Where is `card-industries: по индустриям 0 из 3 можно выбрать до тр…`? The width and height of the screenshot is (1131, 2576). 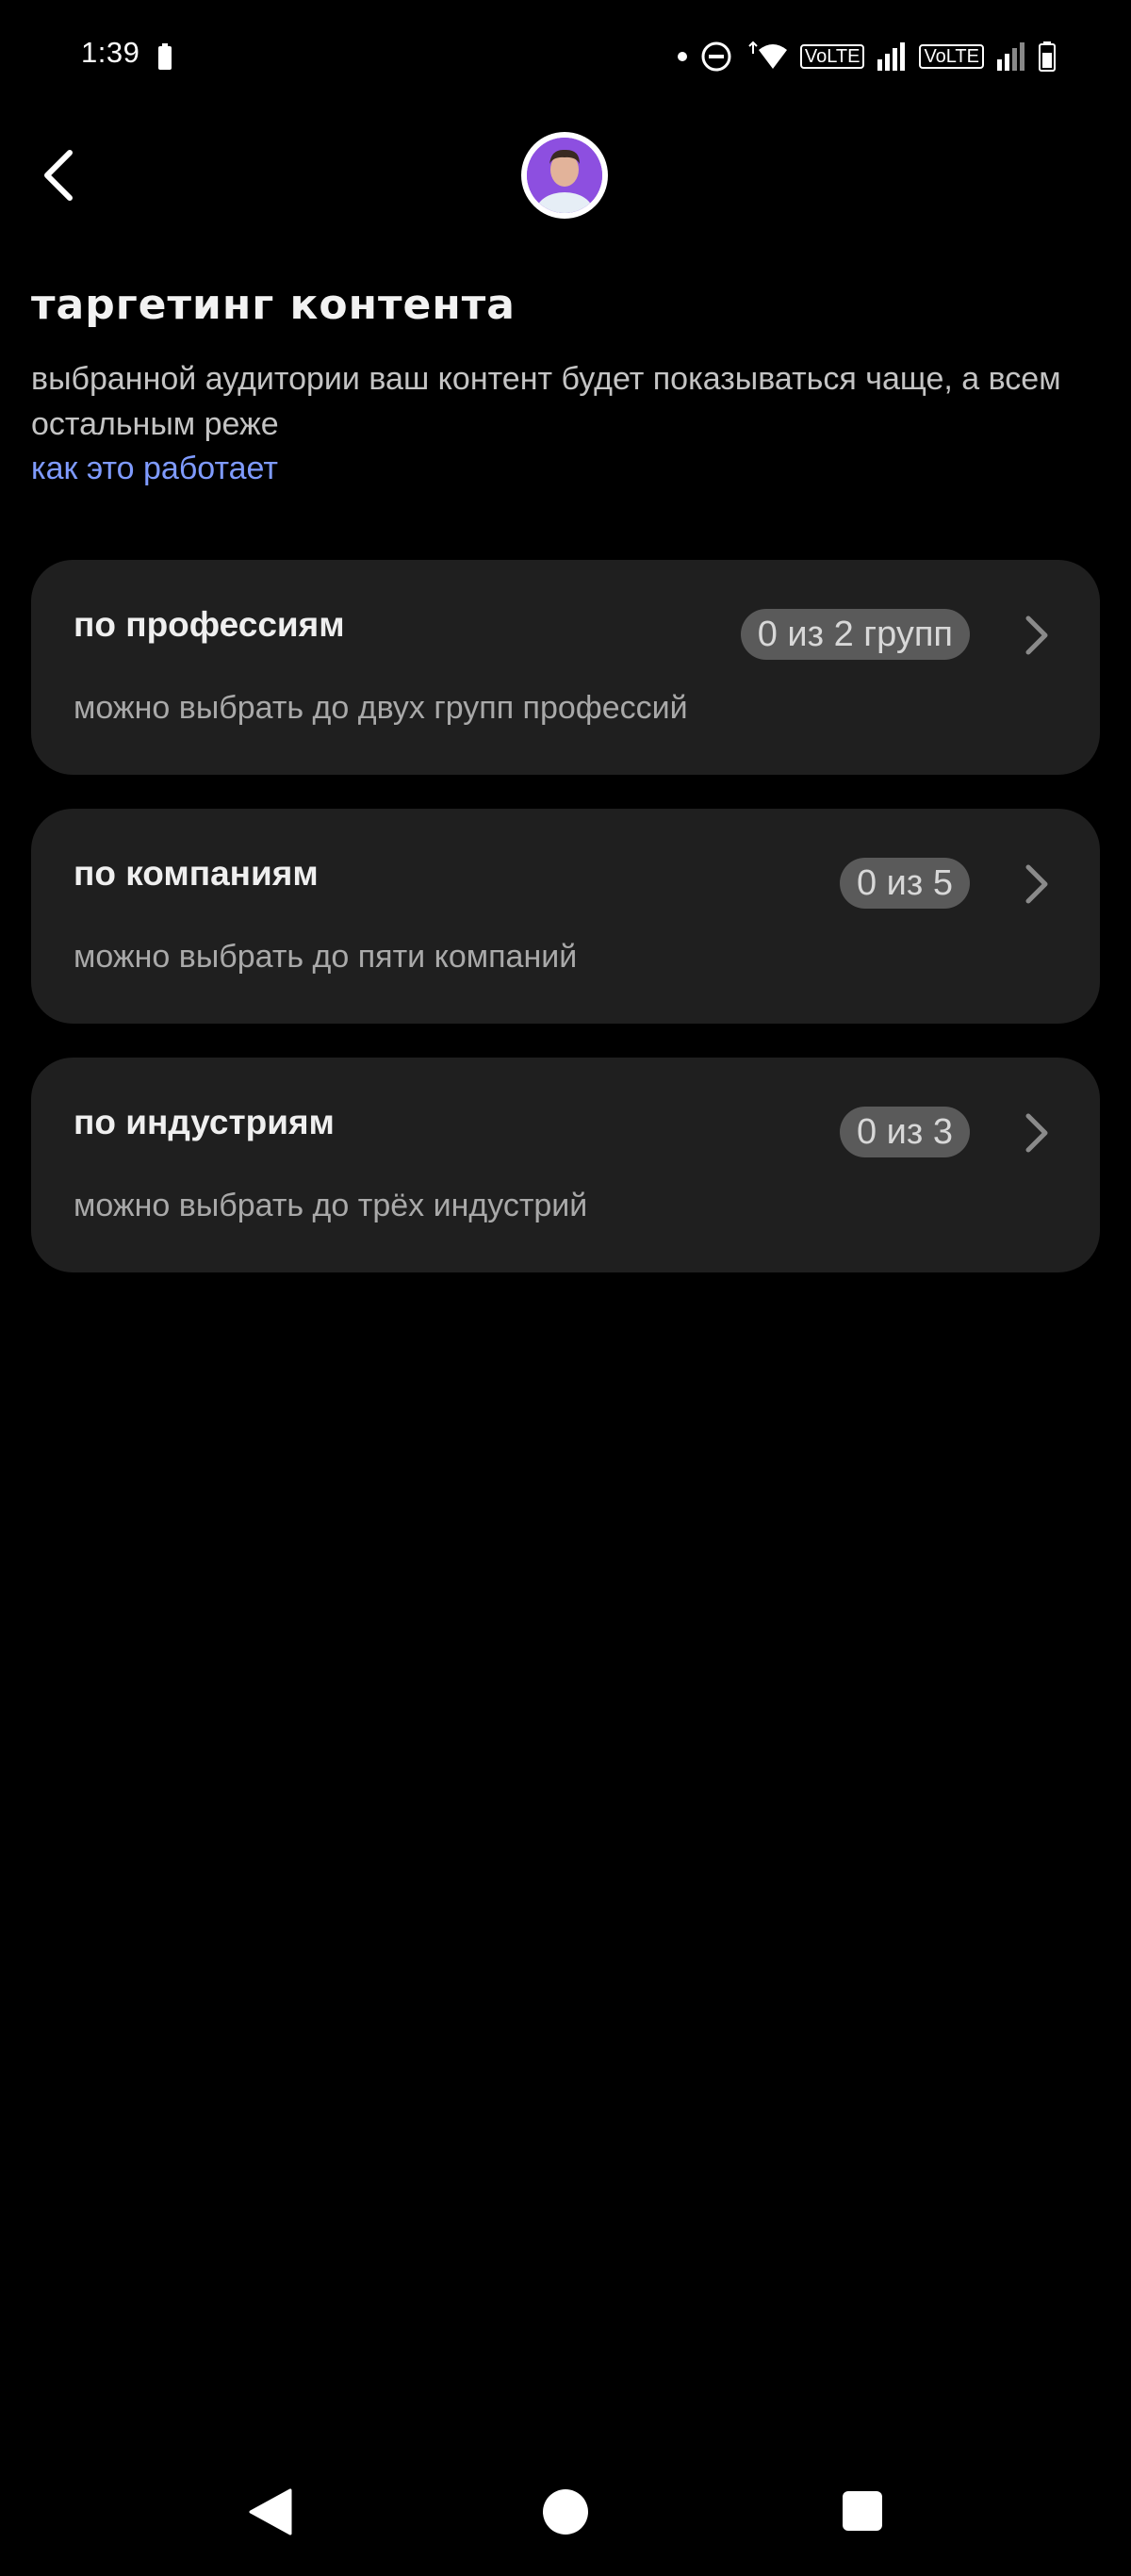
card-industries: по индустриям 0 из 3 можно выбрать до тр… is located at coordinates (566, 1165).